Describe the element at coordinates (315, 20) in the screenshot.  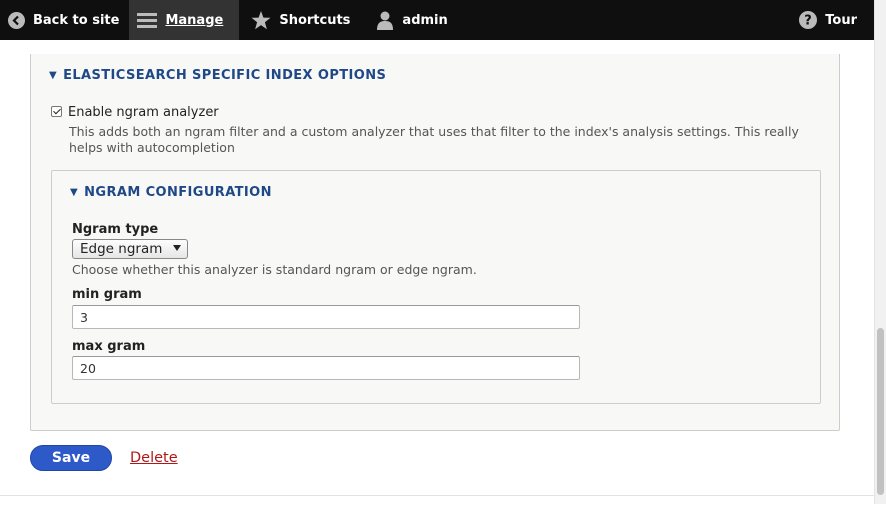
I see `shortcuts-label: Shortcuts` at that location.